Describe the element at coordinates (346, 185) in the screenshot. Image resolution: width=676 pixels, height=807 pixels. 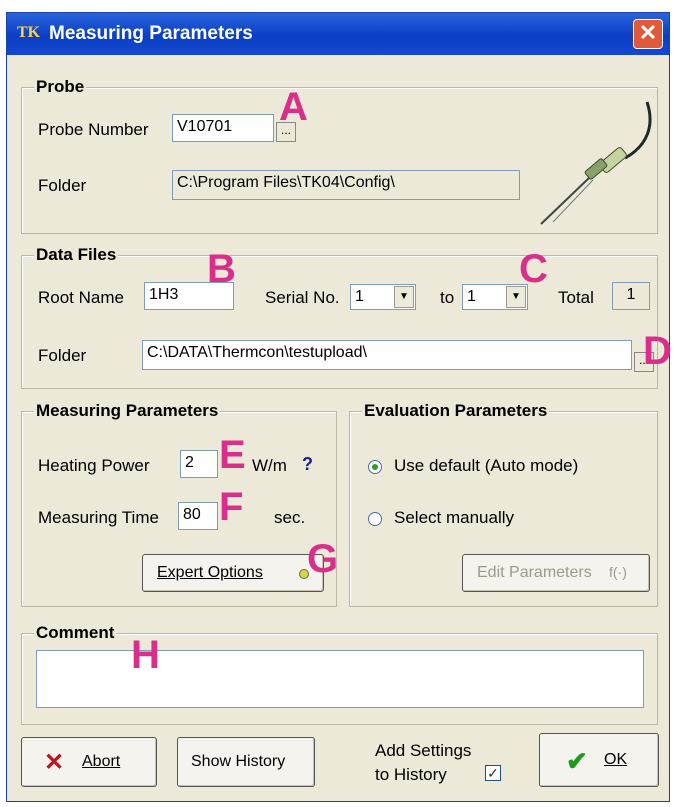
I see `probe-folder-field: C:\Program Files\TK04\Config\` at that location.